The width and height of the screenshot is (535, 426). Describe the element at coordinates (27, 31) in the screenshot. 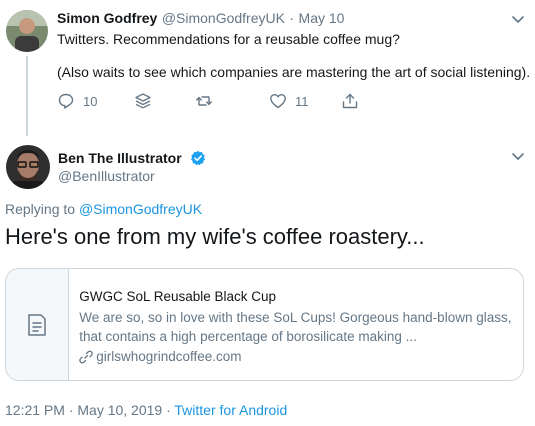

I see `avatar-simon-godfrey` at that location.